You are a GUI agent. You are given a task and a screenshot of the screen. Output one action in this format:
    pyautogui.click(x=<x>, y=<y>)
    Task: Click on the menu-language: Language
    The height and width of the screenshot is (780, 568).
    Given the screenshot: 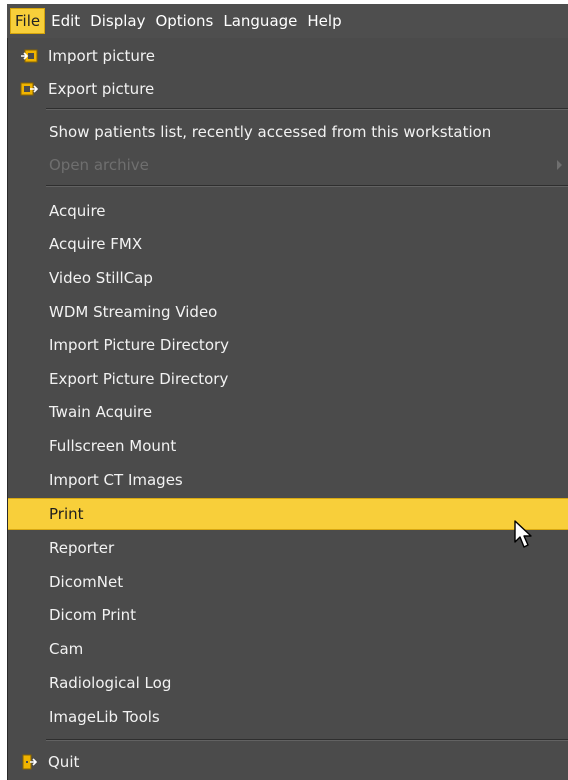 What is the action you would take?
    pyautogui.click(x=260, y=21)
    